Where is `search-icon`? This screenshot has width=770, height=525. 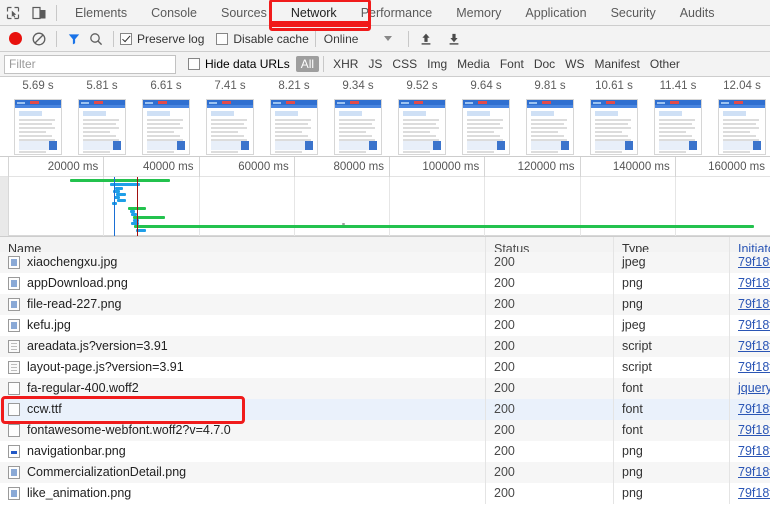 search-icon is located at coordinates (96, 39).